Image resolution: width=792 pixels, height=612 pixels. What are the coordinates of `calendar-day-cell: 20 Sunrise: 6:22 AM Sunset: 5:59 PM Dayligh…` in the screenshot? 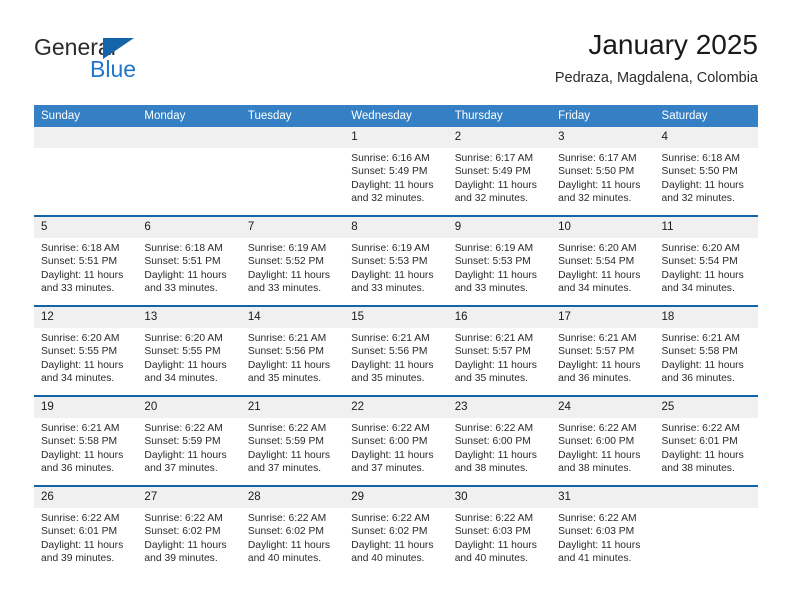 It's located at (189, 440).